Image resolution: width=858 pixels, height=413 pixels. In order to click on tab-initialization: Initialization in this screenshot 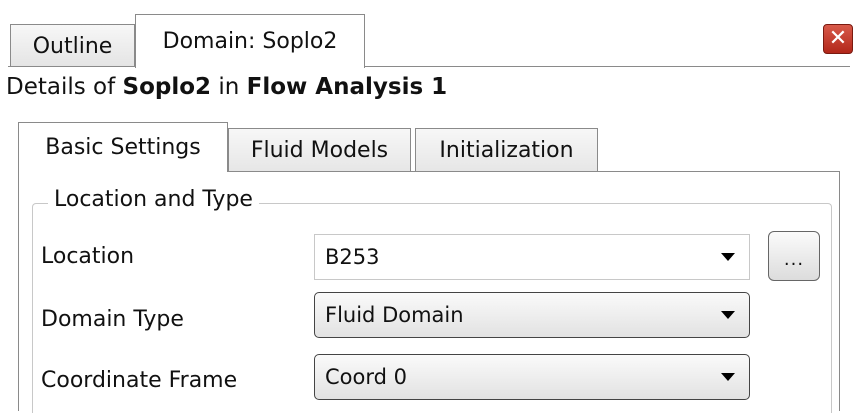, I will do `click(506, 150)`.